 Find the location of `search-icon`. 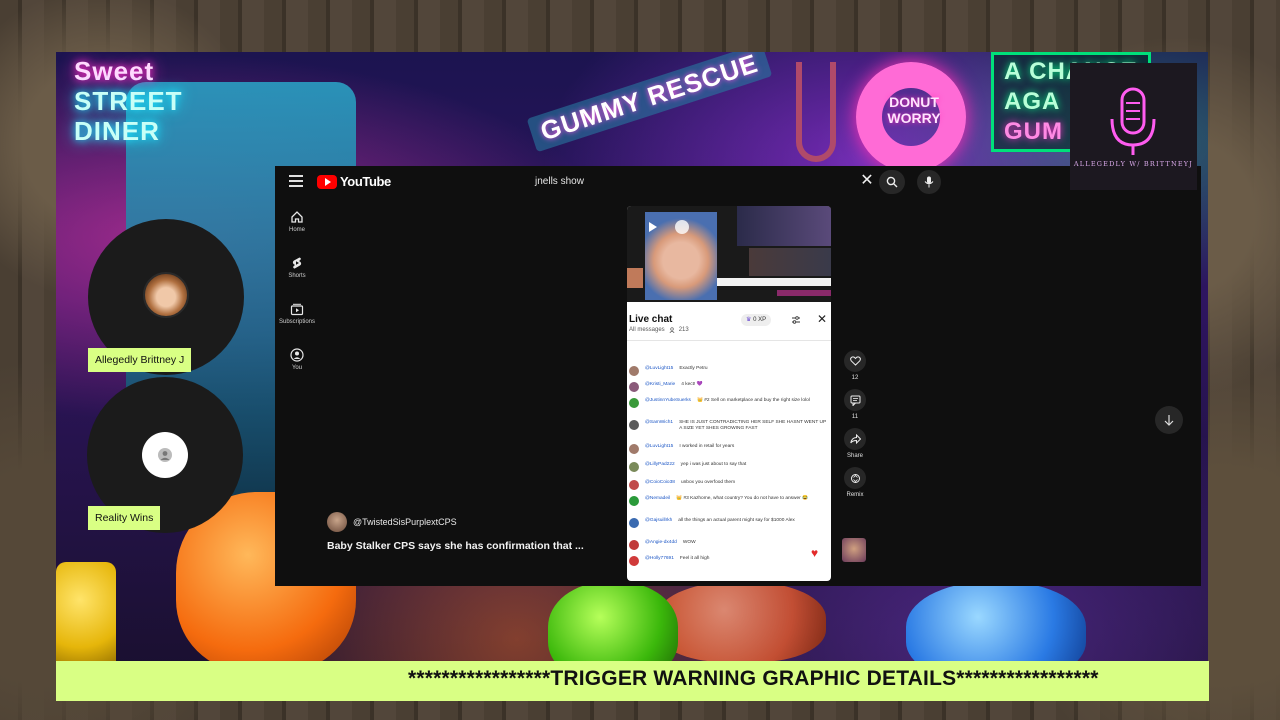

search-icon is located at coordinates (892, 182).